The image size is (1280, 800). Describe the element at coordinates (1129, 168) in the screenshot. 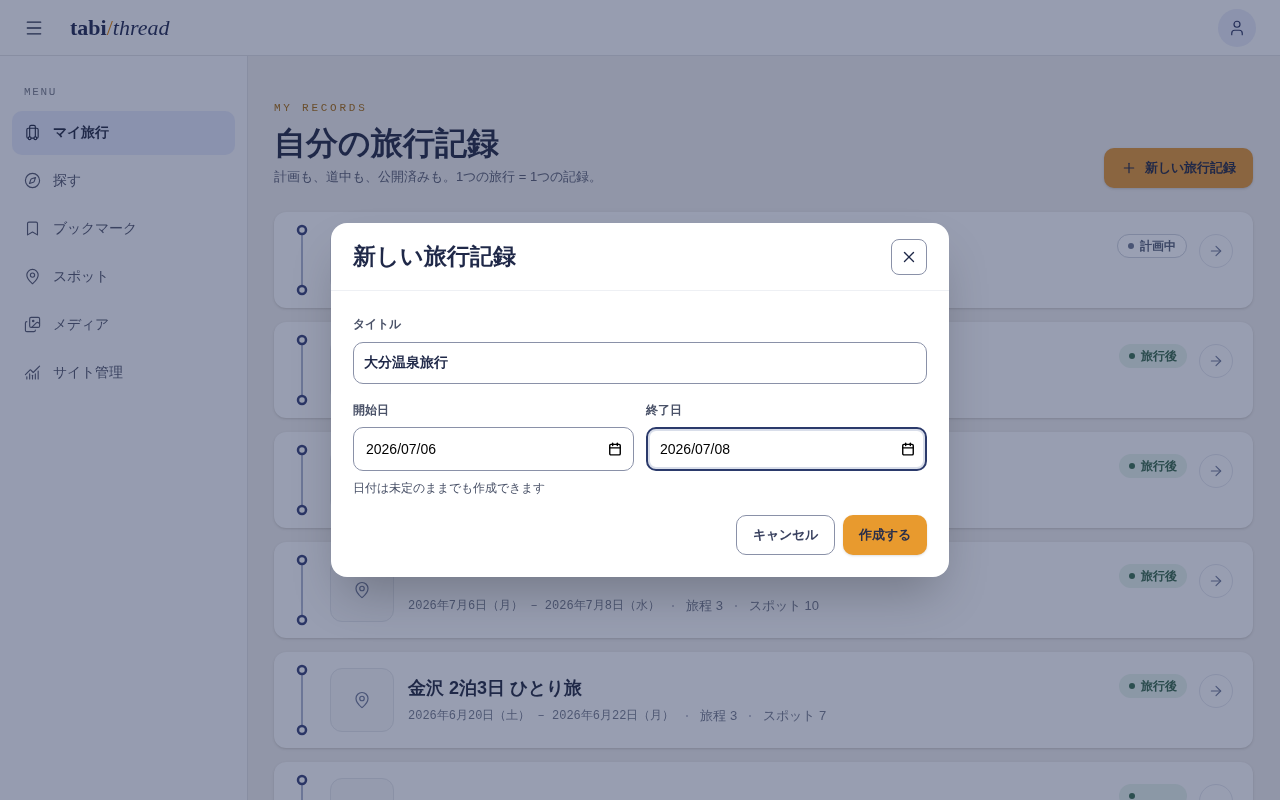

I see `plus-icon` at that location.